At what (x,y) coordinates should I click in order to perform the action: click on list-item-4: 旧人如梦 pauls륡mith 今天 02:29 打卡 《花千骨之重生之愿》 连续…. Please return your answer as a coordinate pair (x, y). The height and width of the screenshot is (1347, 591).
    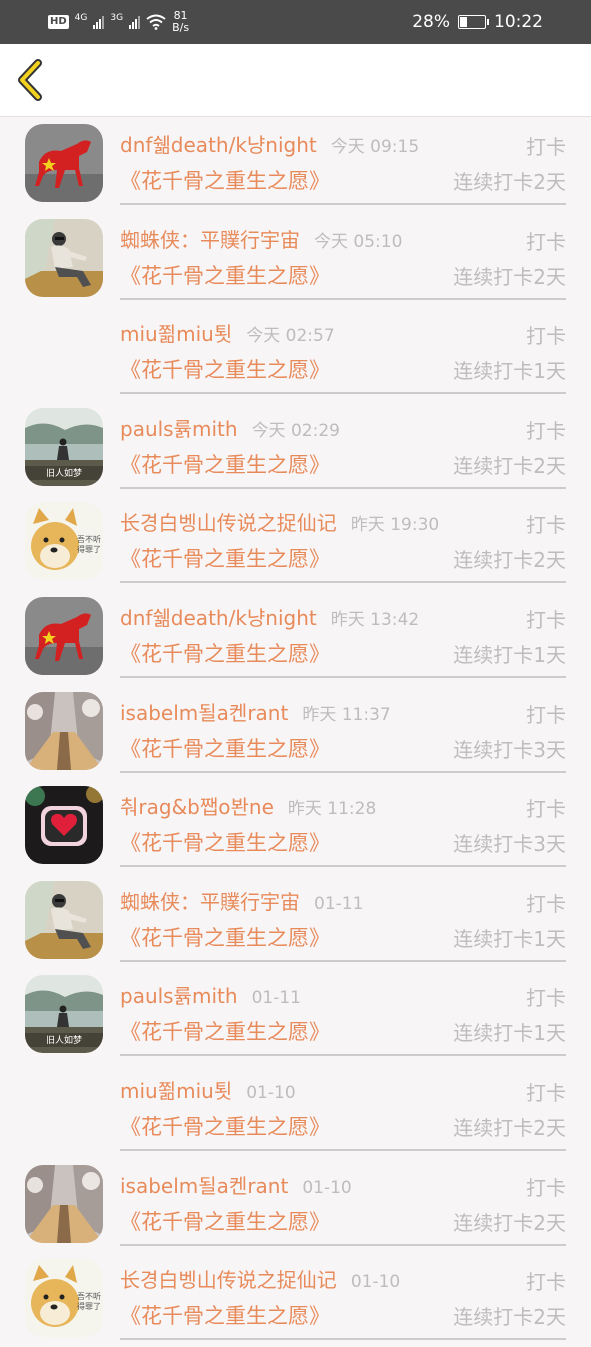
    Looking at the image, I should click on (295, 448).